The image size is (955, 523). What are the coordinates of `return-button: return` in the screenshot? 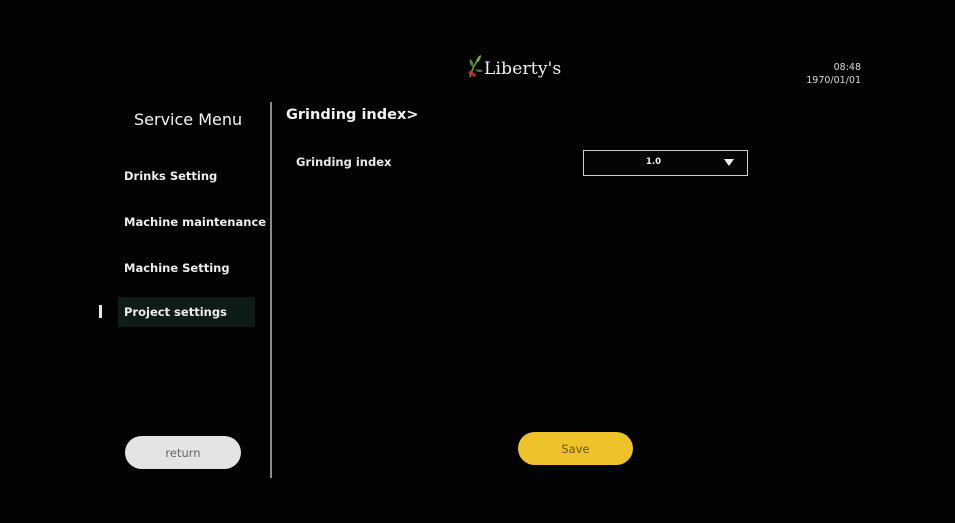 It's located at (183, 452).